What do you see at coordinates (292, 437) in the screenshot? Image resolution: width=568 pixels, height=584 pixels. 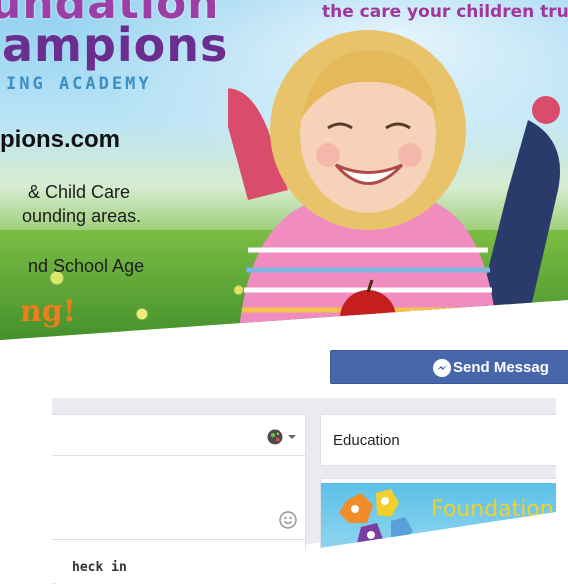 I see `chevron-down-icon` at bounding box center [292, 437].